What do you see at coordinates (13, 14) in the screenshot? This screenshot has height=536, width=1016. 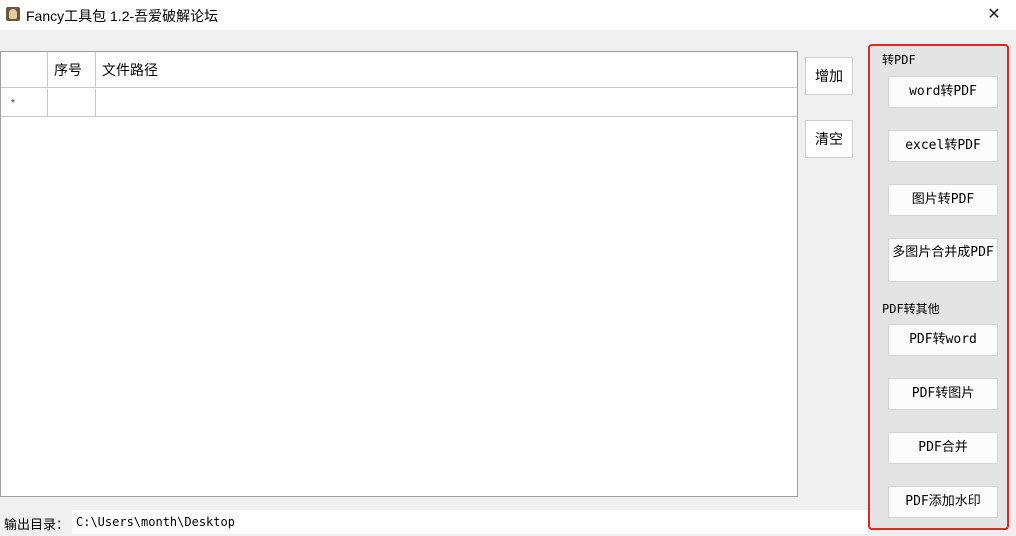 I see `app-icon` at bounding box center [13, 14].